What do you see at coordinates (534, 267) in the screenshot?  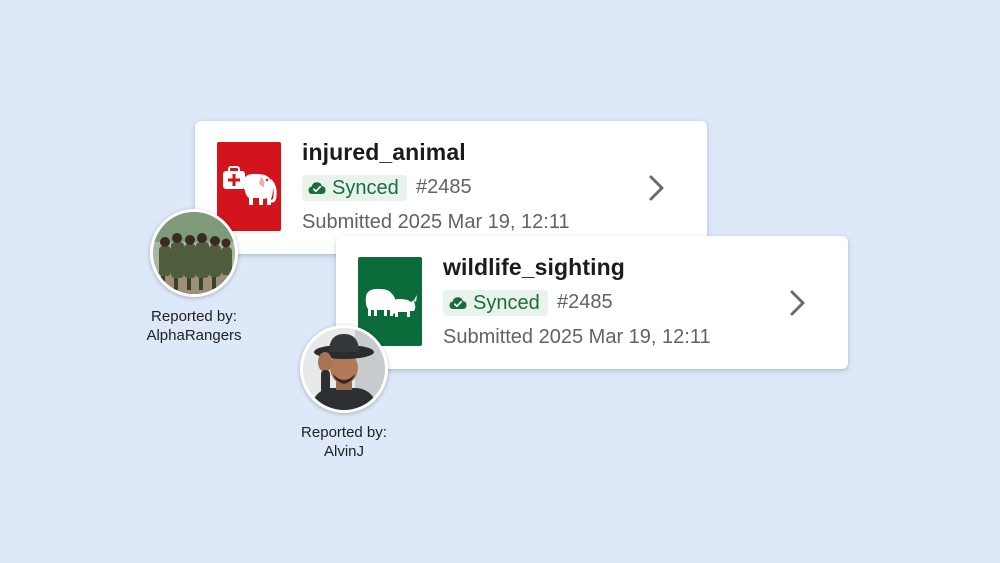 I see `report-title: wildlife_sighting` at bounding box center [534, 267].